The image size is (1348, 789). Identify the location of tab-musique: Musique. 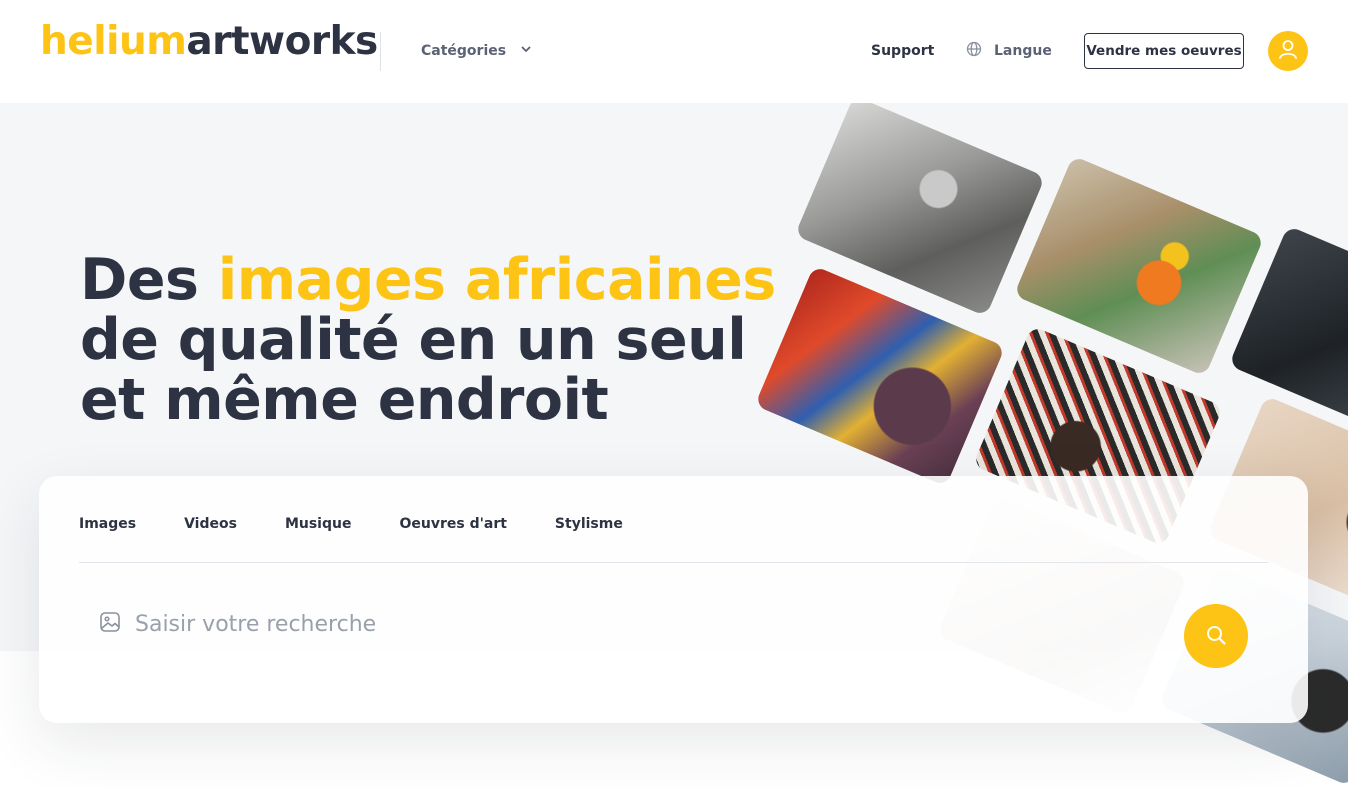
(318, 524).